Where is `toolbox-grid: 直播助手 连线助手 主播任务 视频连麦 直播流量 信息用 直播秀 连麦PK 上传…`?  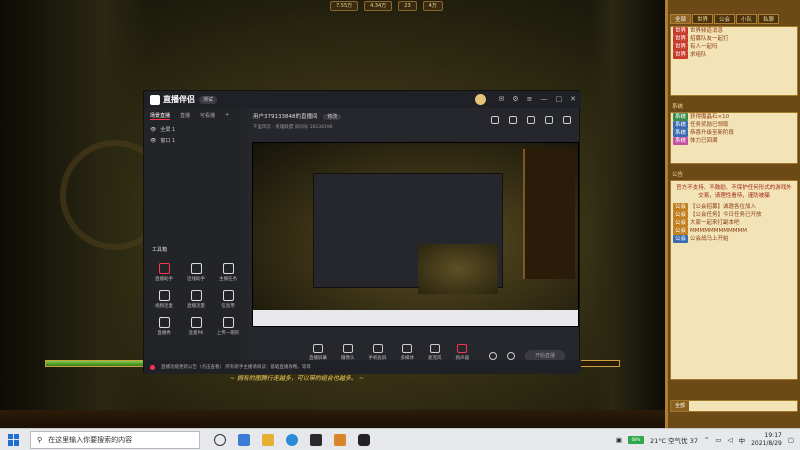
toolbox-grid: 直播助手 连线助手 主播任务 视频连麦 直播流量 信息用 直播秀 连麦PK 上传… is located at coordinates (196, 299).